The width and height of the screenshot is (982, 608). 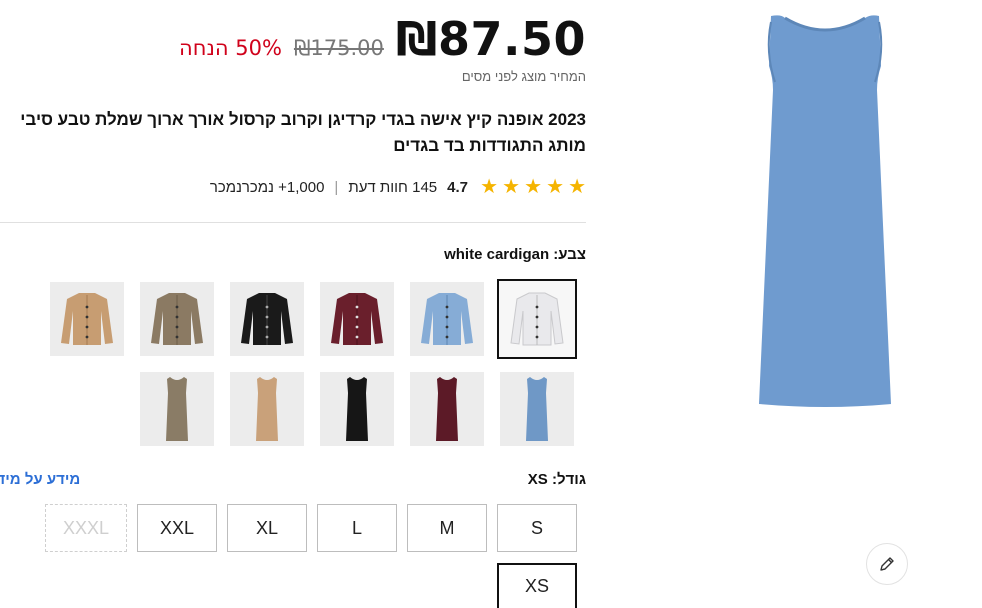 I want to click on star-rating: ★ ★ ★ ★ ★, so click(x=532, y=187).